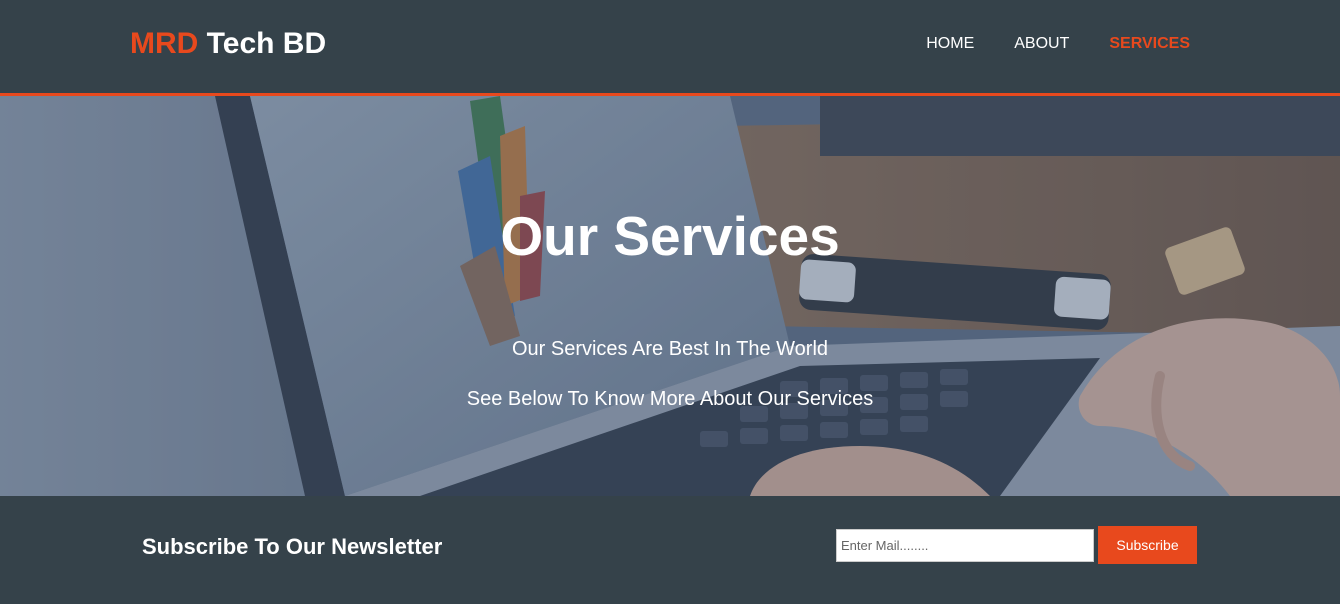 This screenshot has width=1340, height=604. Describe the element at coordinates (1147, 545) in the screenshot. I see `subscribe-button: Subscribe` at that location.